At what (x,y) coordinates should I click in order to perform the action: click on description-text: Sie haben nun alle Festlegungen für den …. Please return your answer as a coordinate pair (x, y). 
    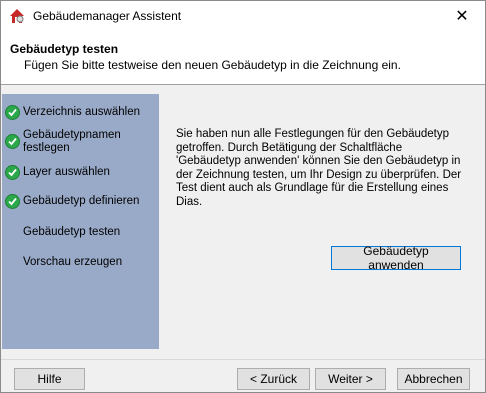
    Looking at the image, I should click on (319, 168).